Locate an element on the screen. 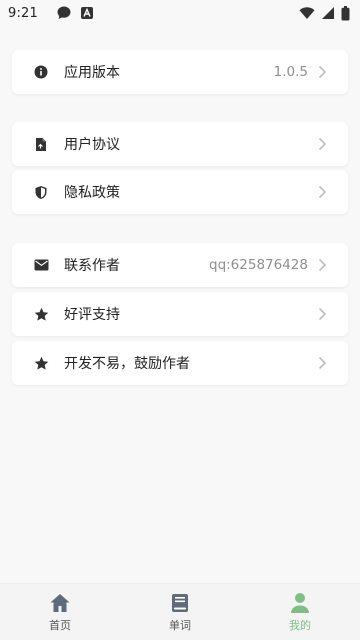 The image size is (360, 640). user-agreement-label: 用户协议 is located at coordinates (92, 145).